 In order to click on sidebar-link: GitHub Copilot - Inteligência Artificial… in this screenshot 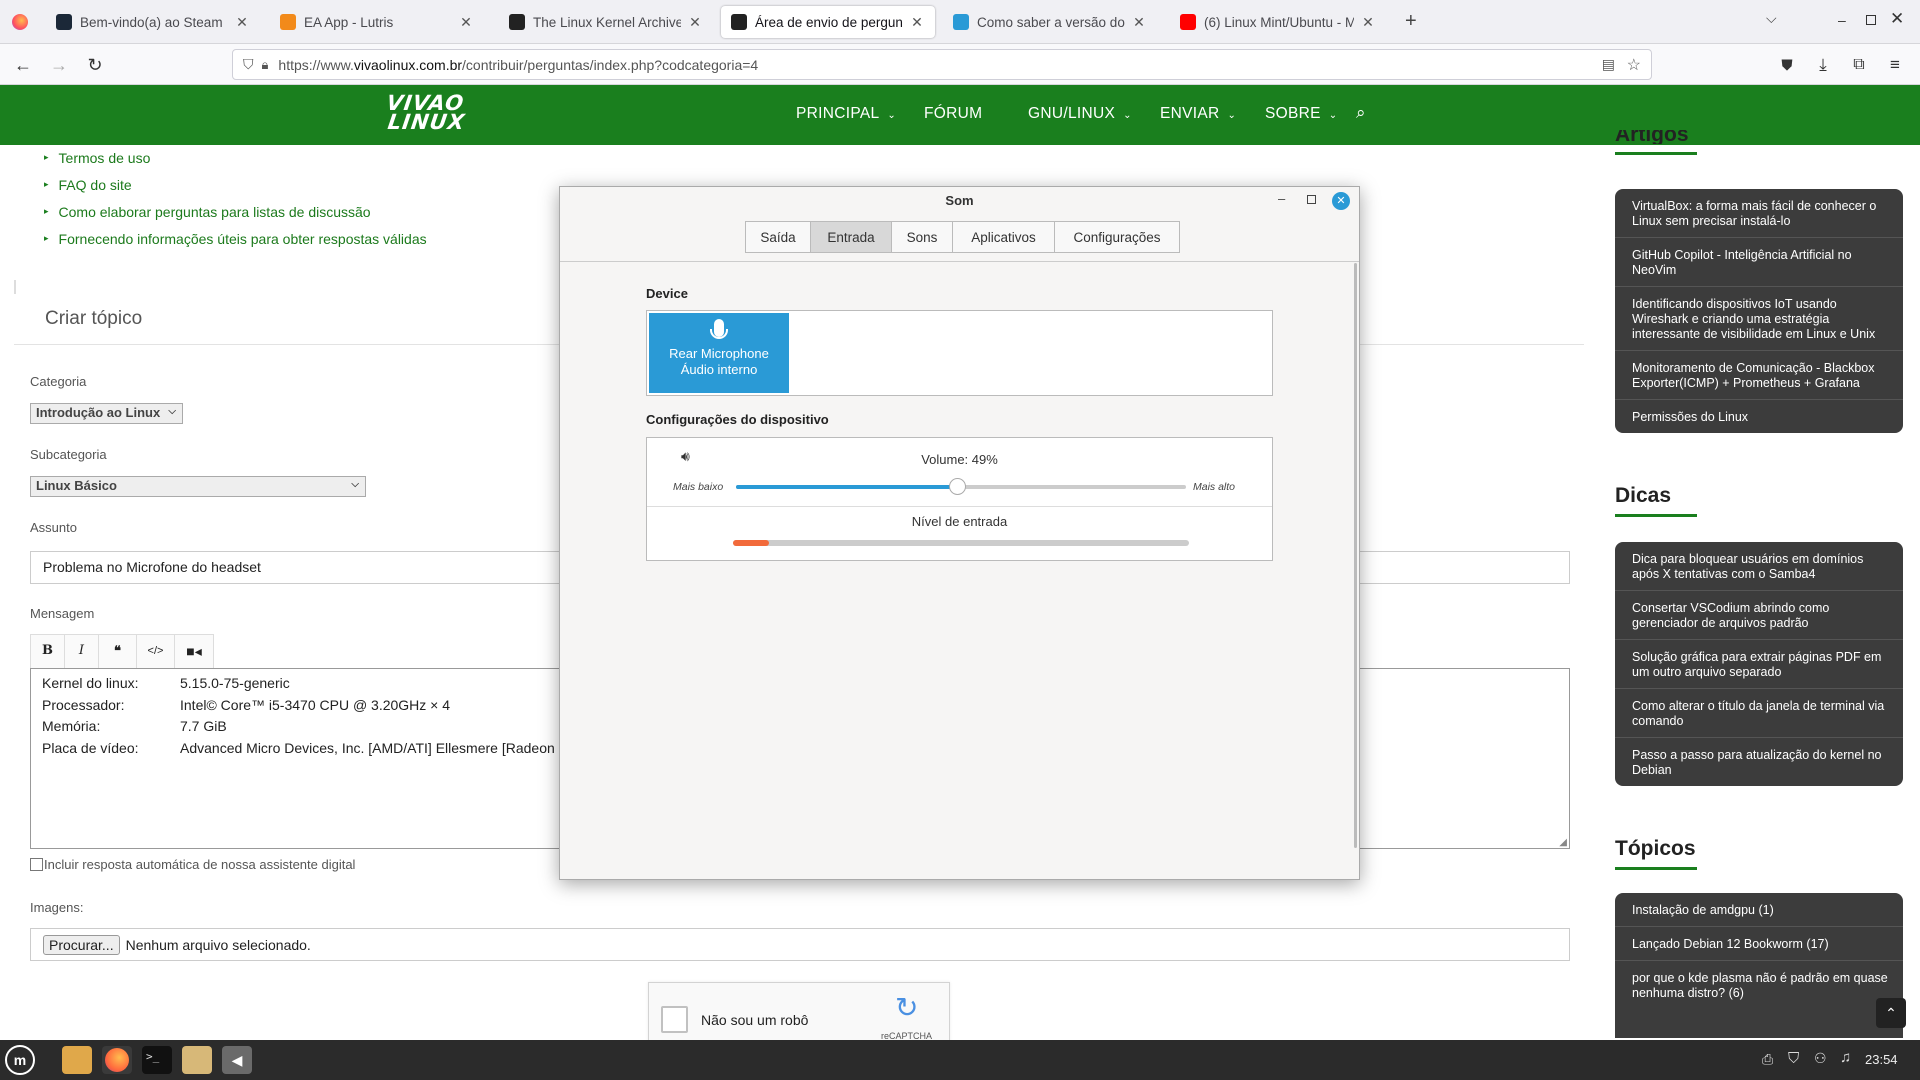, I will do `click(1759, 262)`.